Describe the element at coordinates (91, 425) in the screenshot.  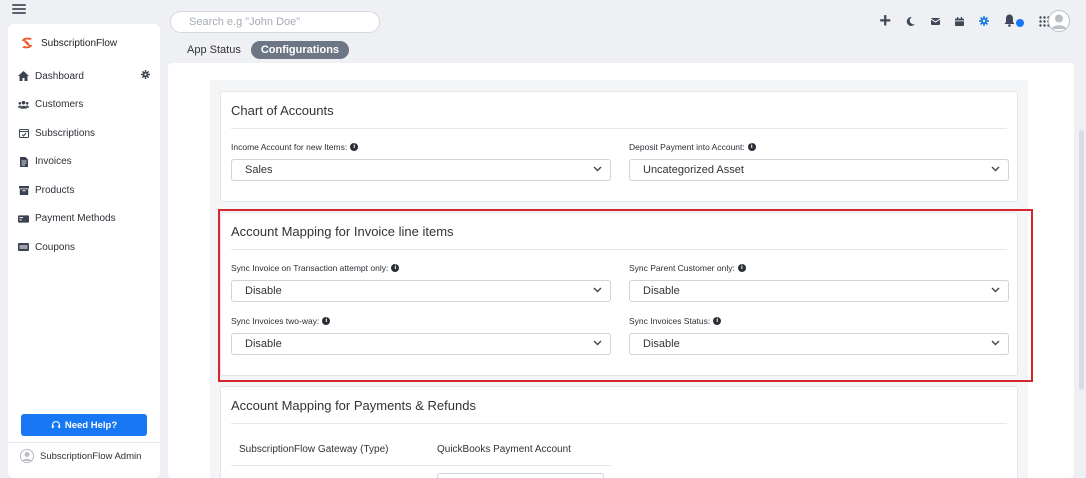
I see `need-help-label: Need Help?` at that location.